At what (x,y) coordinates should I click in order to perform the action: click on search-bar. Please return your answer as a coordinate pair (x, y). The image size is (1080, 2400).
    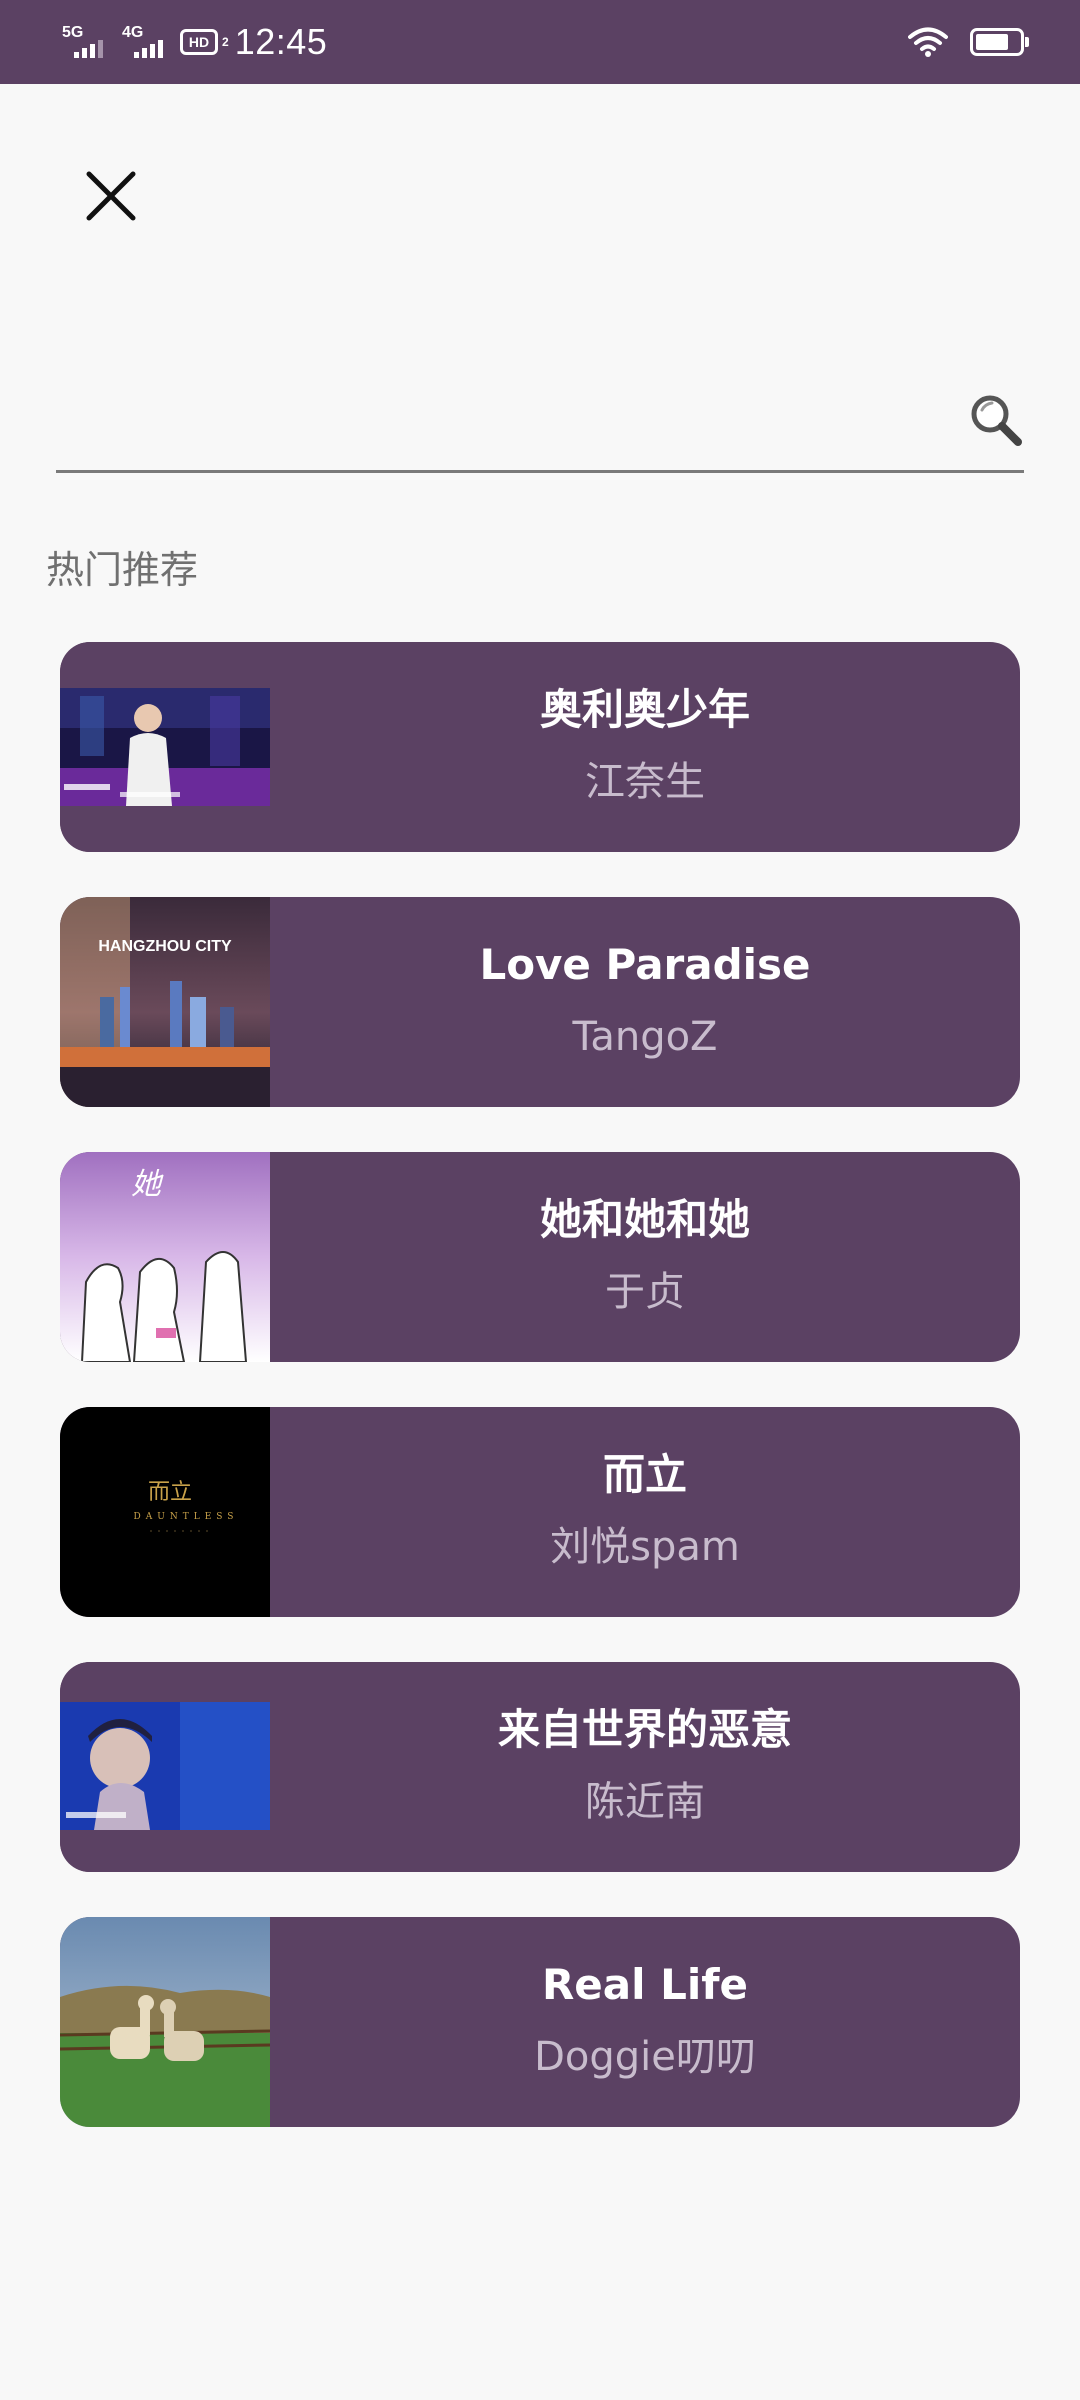
    Looking at the image, I should click on (540, 421).